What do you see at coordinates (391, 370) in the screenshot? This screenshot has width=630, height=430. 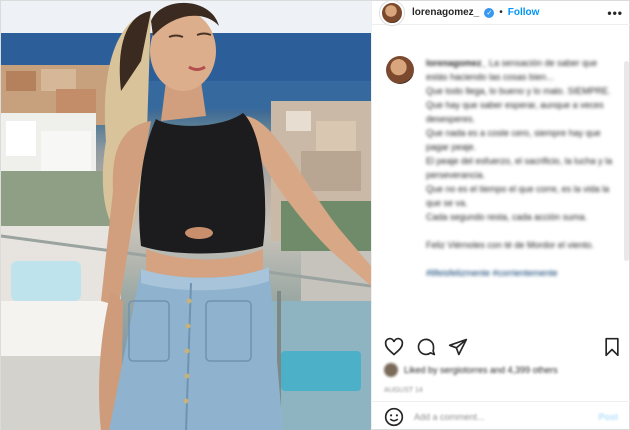 I see `liker-avatar` at bounding box center [391, 370].